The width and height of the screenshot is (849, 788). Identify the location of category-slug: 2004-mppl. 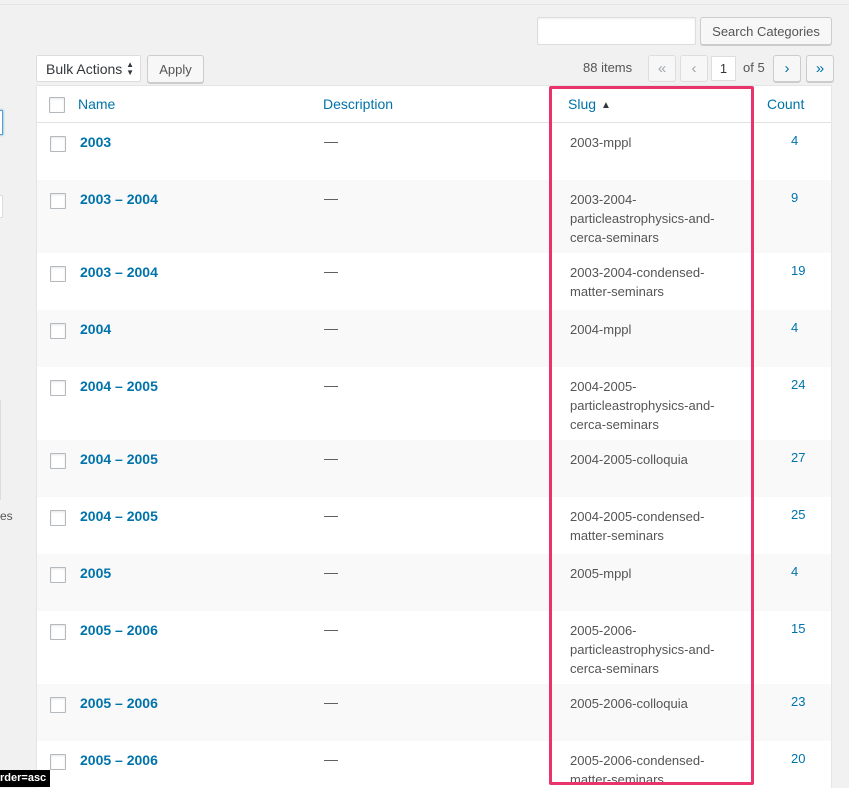
(652, 329).